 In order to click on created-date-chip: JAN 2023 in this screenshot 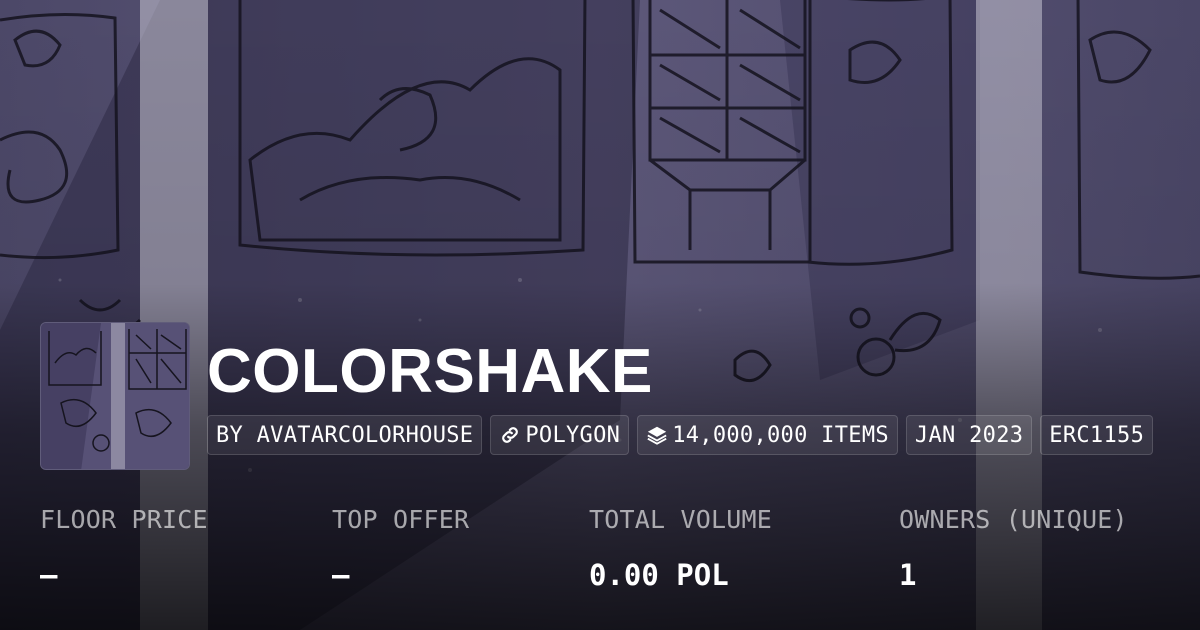, I will do `click(969, 435)`.